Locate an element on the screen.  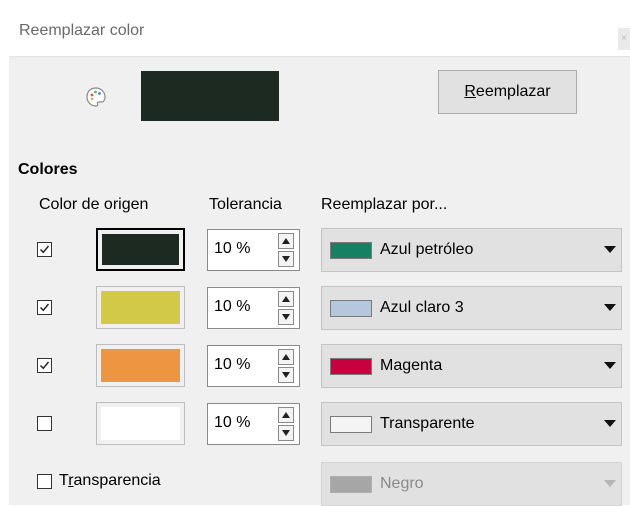
row-3-source-color-button is located at coordinates (140, 423).